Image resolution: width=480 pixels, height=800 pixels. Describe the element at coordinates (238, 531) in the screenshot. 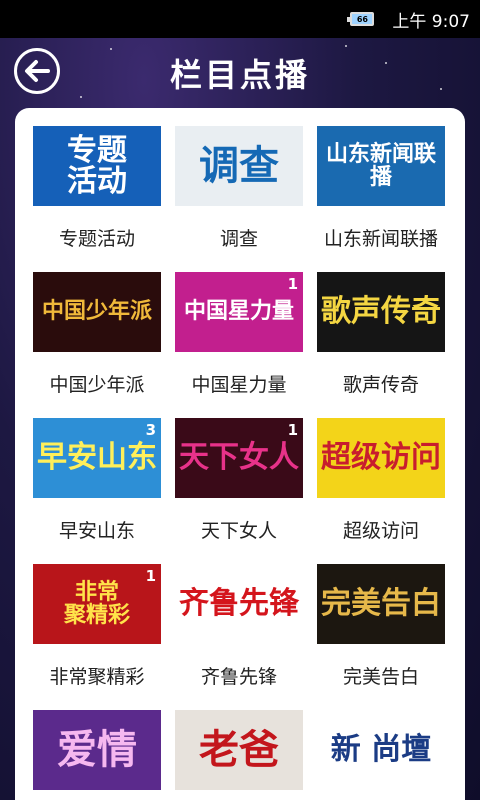

I see `program-label: 天下女人` at that location.